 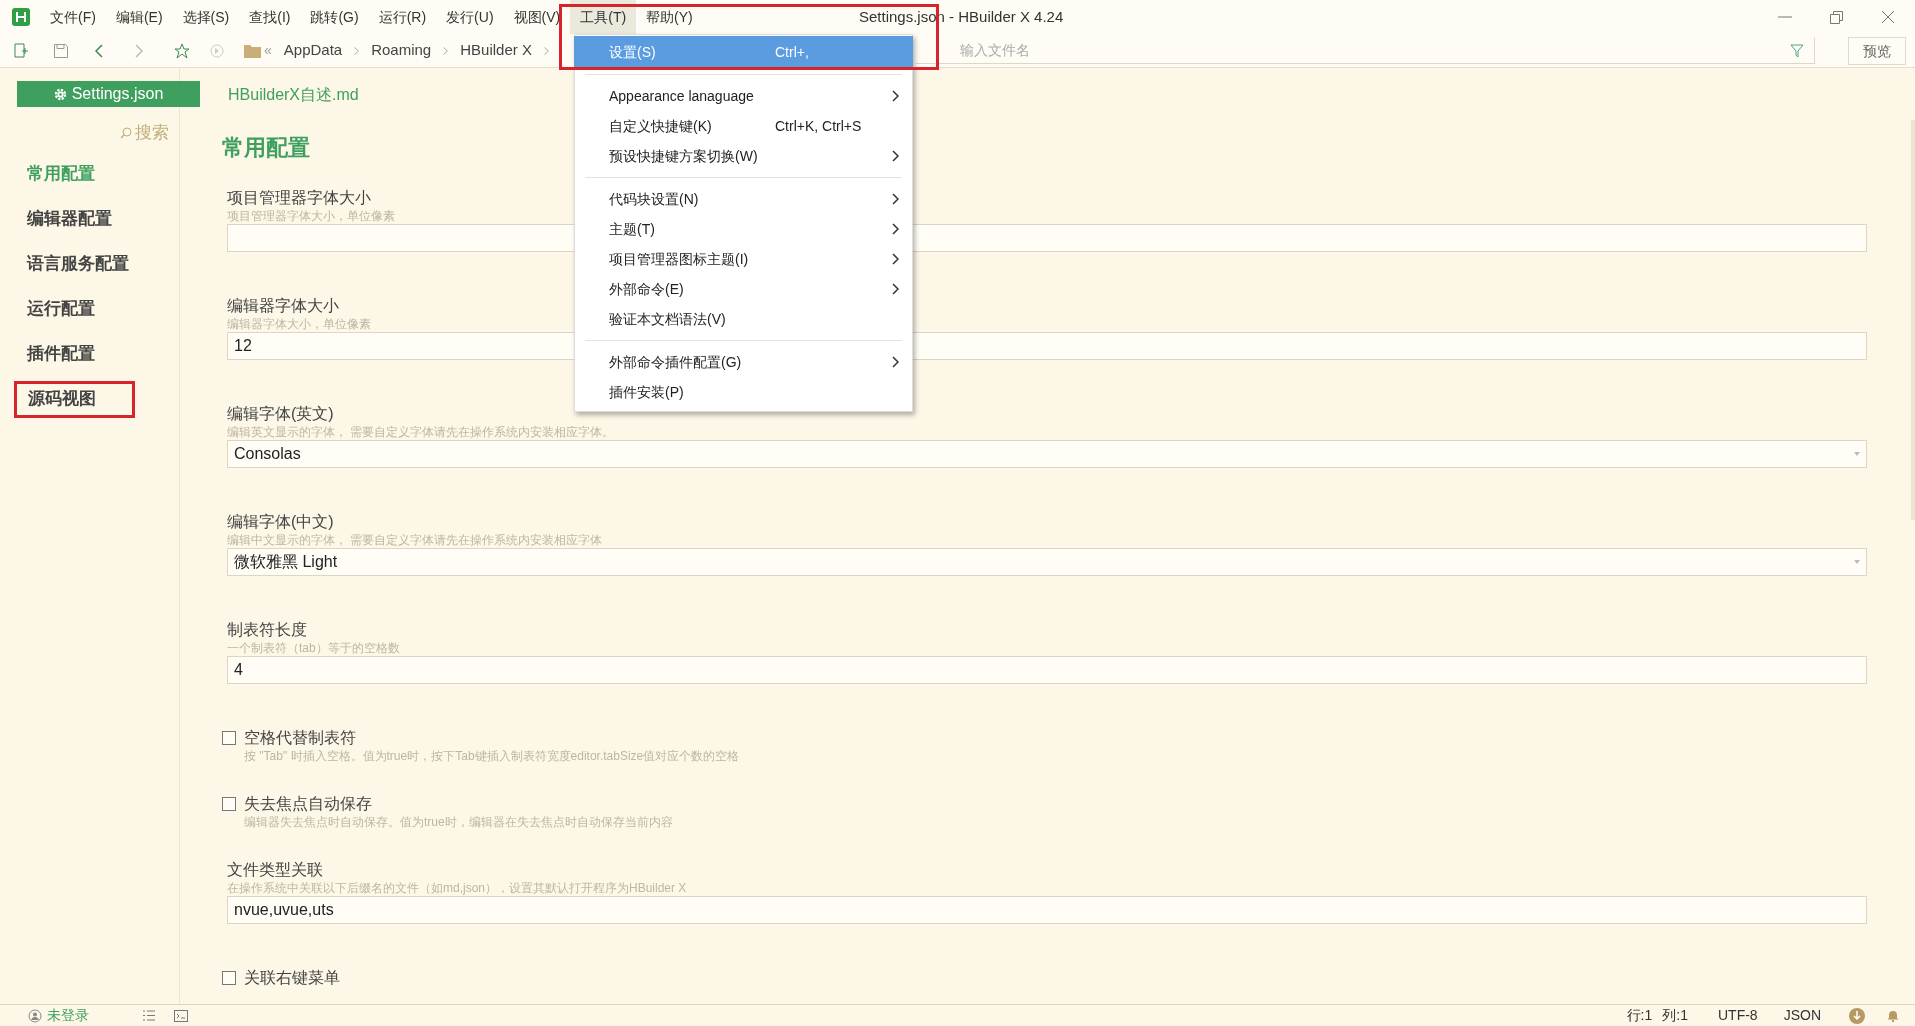 What do you see at coordinates (818, 126) in the screenshot?
I see `shortcut-label: Ctrl+K, Ctrl+S` at bounding box center [818, 126].